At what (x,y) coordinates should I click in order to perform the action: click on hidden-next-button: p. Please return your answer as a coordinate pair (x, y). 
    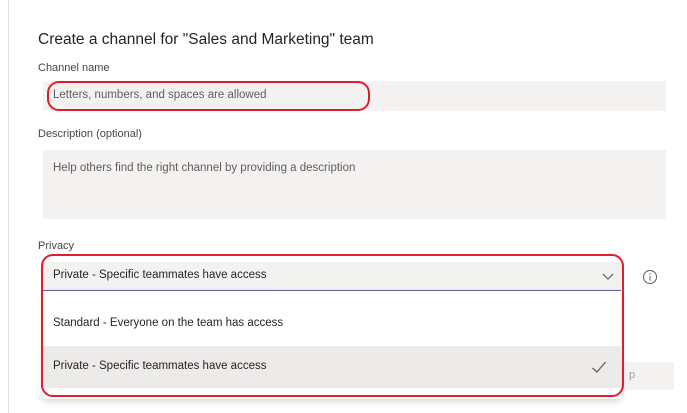
    Looking at the image, I should click on (647, 376).